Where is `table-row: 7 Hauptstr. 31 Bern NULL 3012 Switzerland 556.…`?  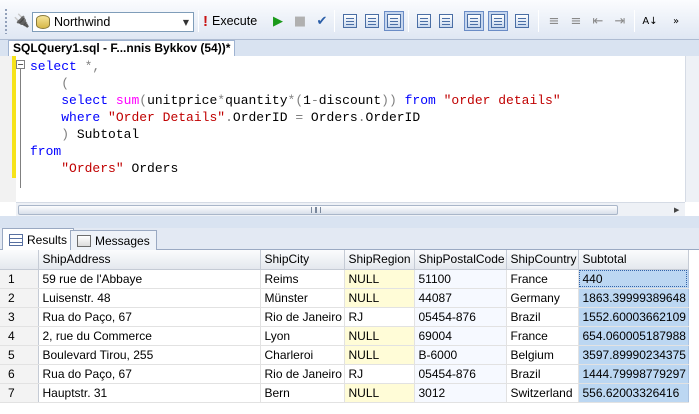 table-row: 7 Hauptstr. 31 Bern NULL 3012 Switzerland 556.… is located at coordinates (344, 393).